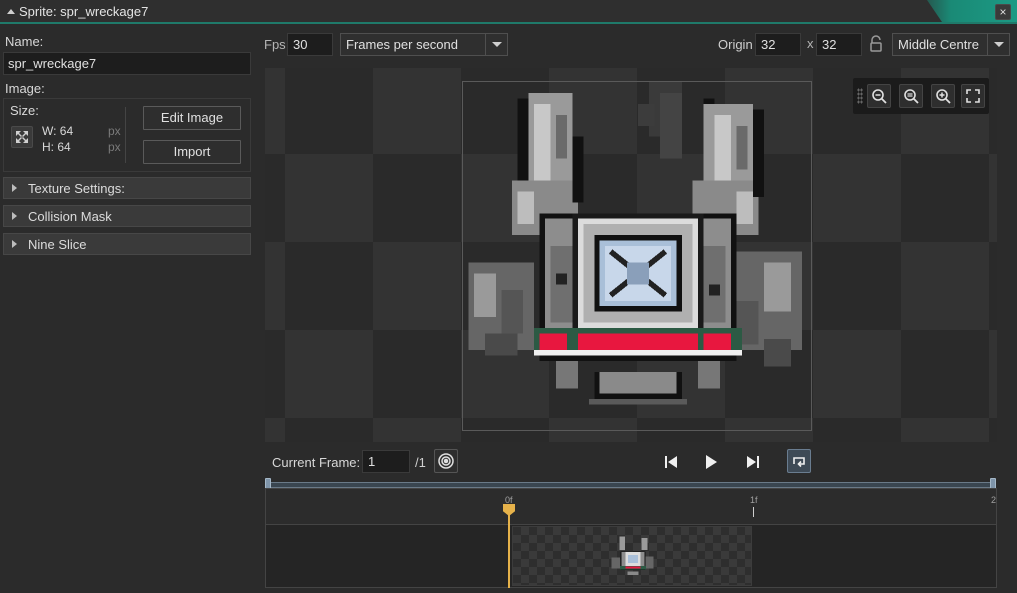 The height and width of the screenshot is (593, 1017). I want to click on tick-label: 1f, so click(754, 500).